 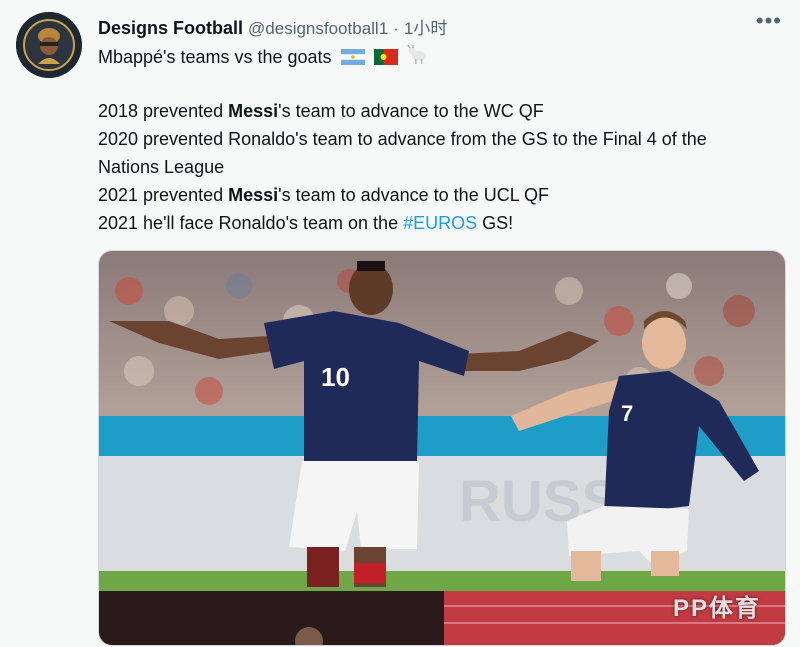 What do you see at coordinates (163, 111) in the screenshot?
I see `line-text: 2018 prevented` at bounding box center [163, 111].